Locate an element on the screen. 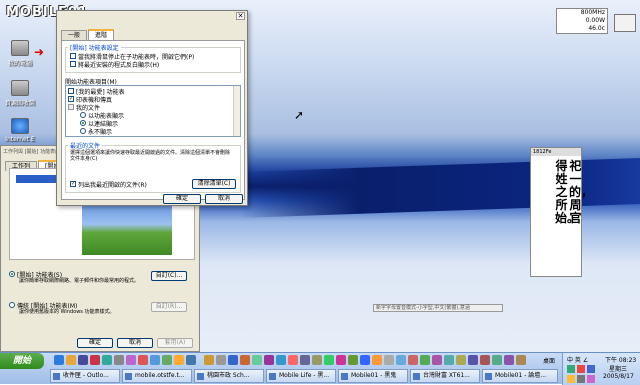  quicklaunch-app35-icon is located at coordinates (509, 360).